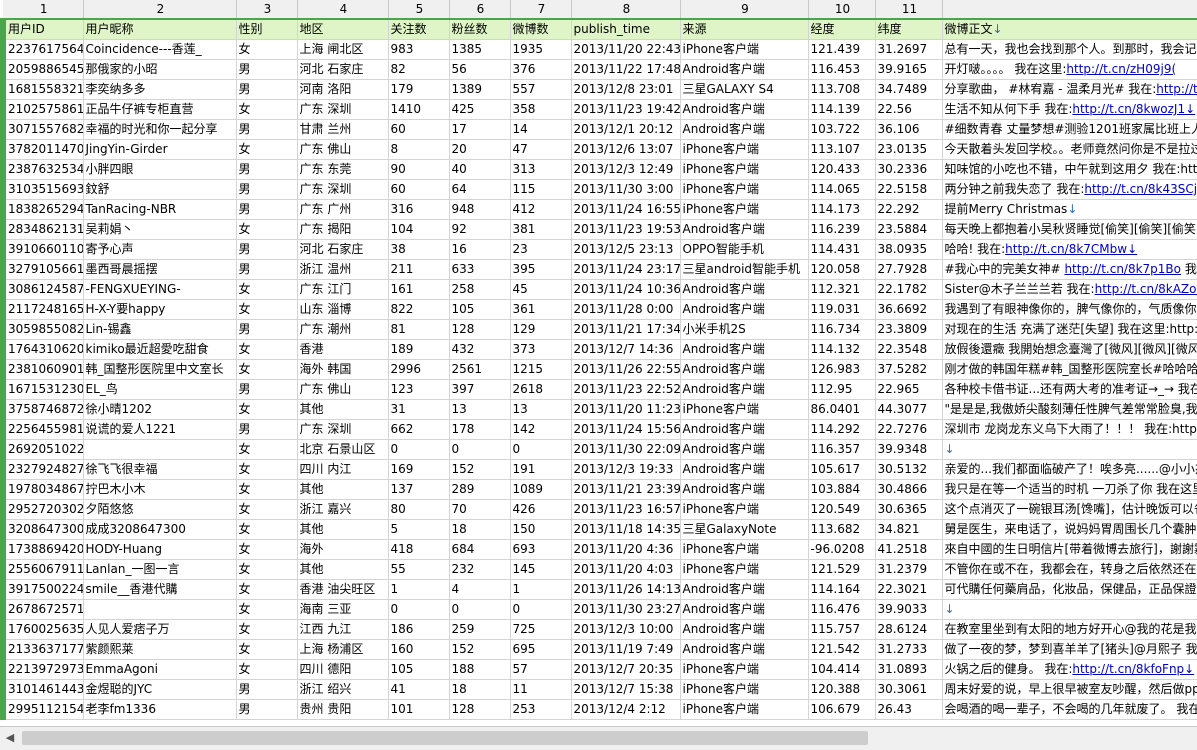  What do you see at coordinates (909, 629) in the screenshot?
I see `table-cell: 28.6124` at bounding box center [909, 629].